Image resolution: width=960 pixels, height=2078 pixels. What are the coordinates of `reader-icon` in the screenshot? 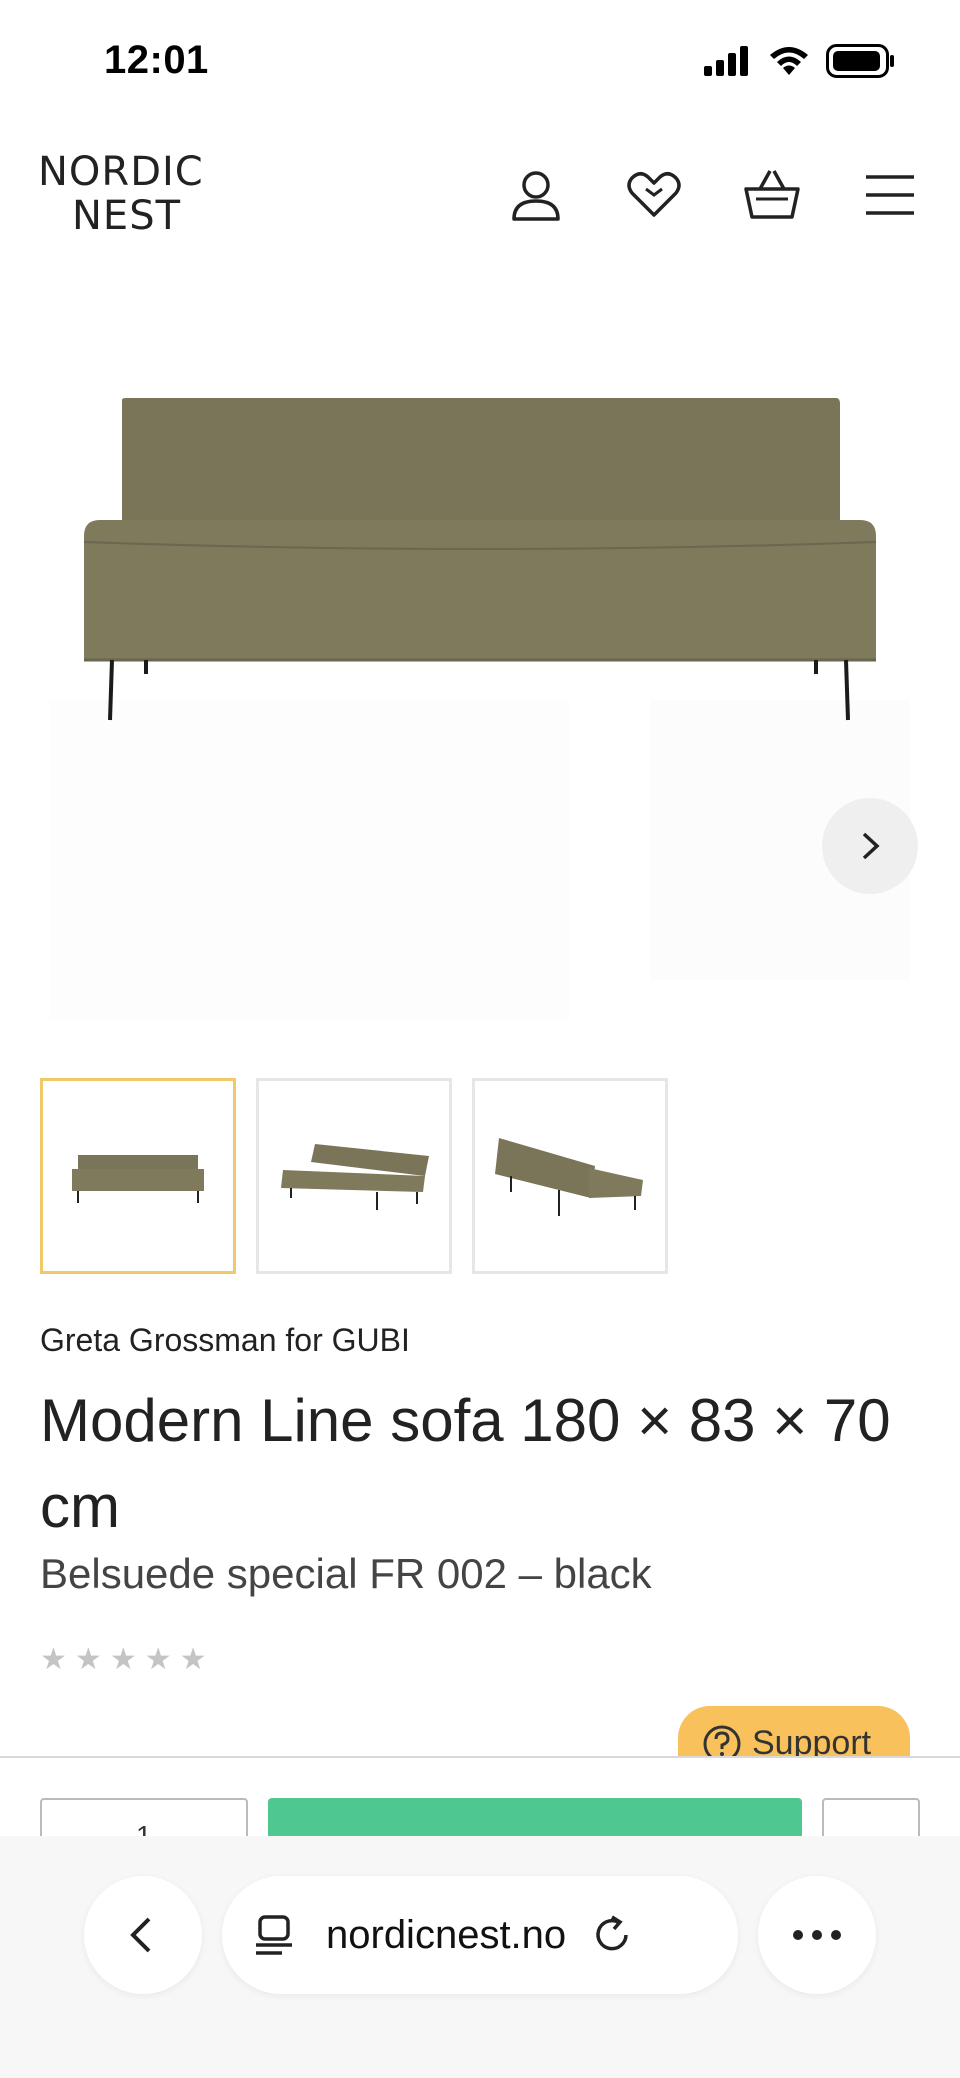 It's located at (274, 1935).